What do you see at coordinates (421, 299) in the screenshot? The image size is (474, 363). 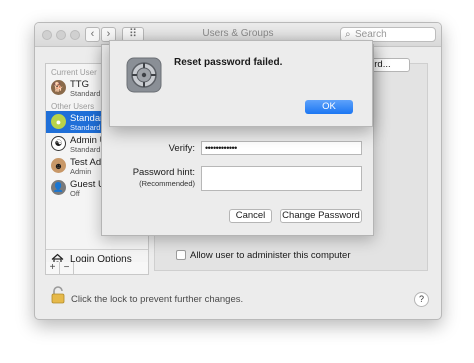 I see `help-button: ?` at bounding box center [421, 299].